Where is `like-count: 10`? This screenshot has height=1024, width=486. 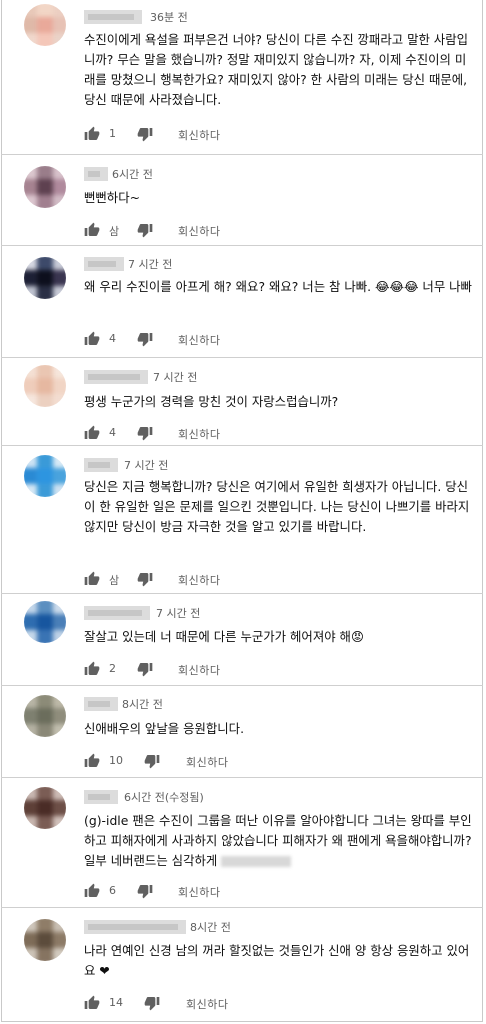
like-count: 10 is located at coordinates (116, 760).